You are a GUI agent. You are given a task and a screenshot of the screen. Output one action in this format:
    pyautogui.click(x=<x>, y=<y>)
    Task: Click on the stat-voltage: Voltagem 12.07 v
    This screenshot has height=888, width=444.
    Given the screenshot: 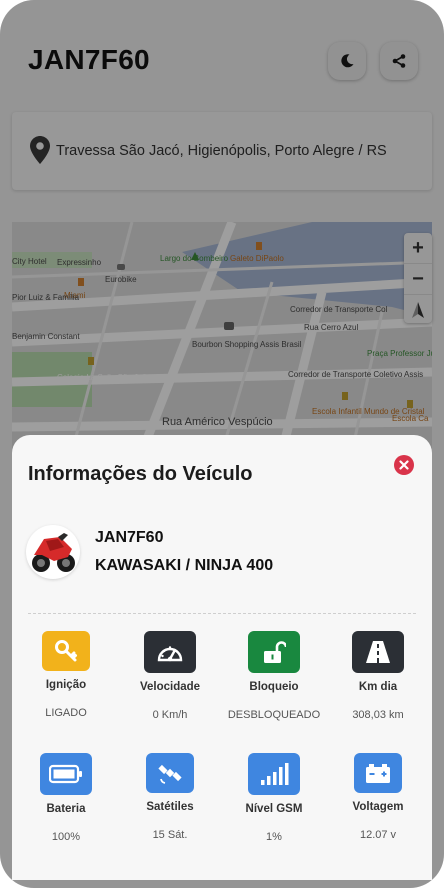 What is the action you would take?
    pyautogui.click(x=378, y=797)
    